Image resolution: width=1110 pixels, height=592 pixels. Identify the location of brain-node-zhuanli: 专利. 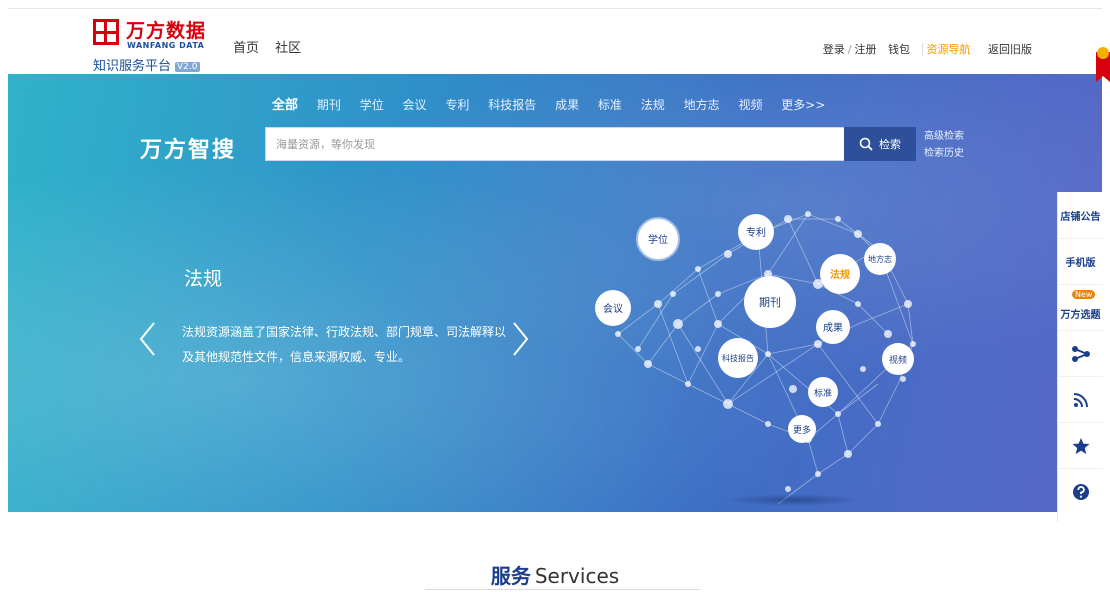
(756, 232).